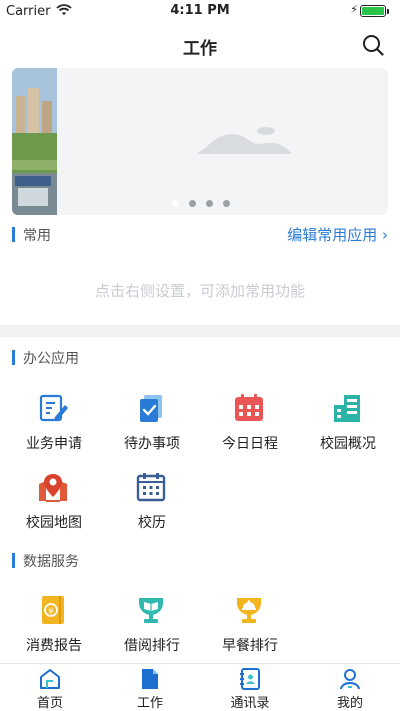 The height and width of the screenshot is (711, 400). What do you see at coordinates (51, 359) in the screenshot?
I see `office-section-title: 办公应用` at bounding box center [51, 359].